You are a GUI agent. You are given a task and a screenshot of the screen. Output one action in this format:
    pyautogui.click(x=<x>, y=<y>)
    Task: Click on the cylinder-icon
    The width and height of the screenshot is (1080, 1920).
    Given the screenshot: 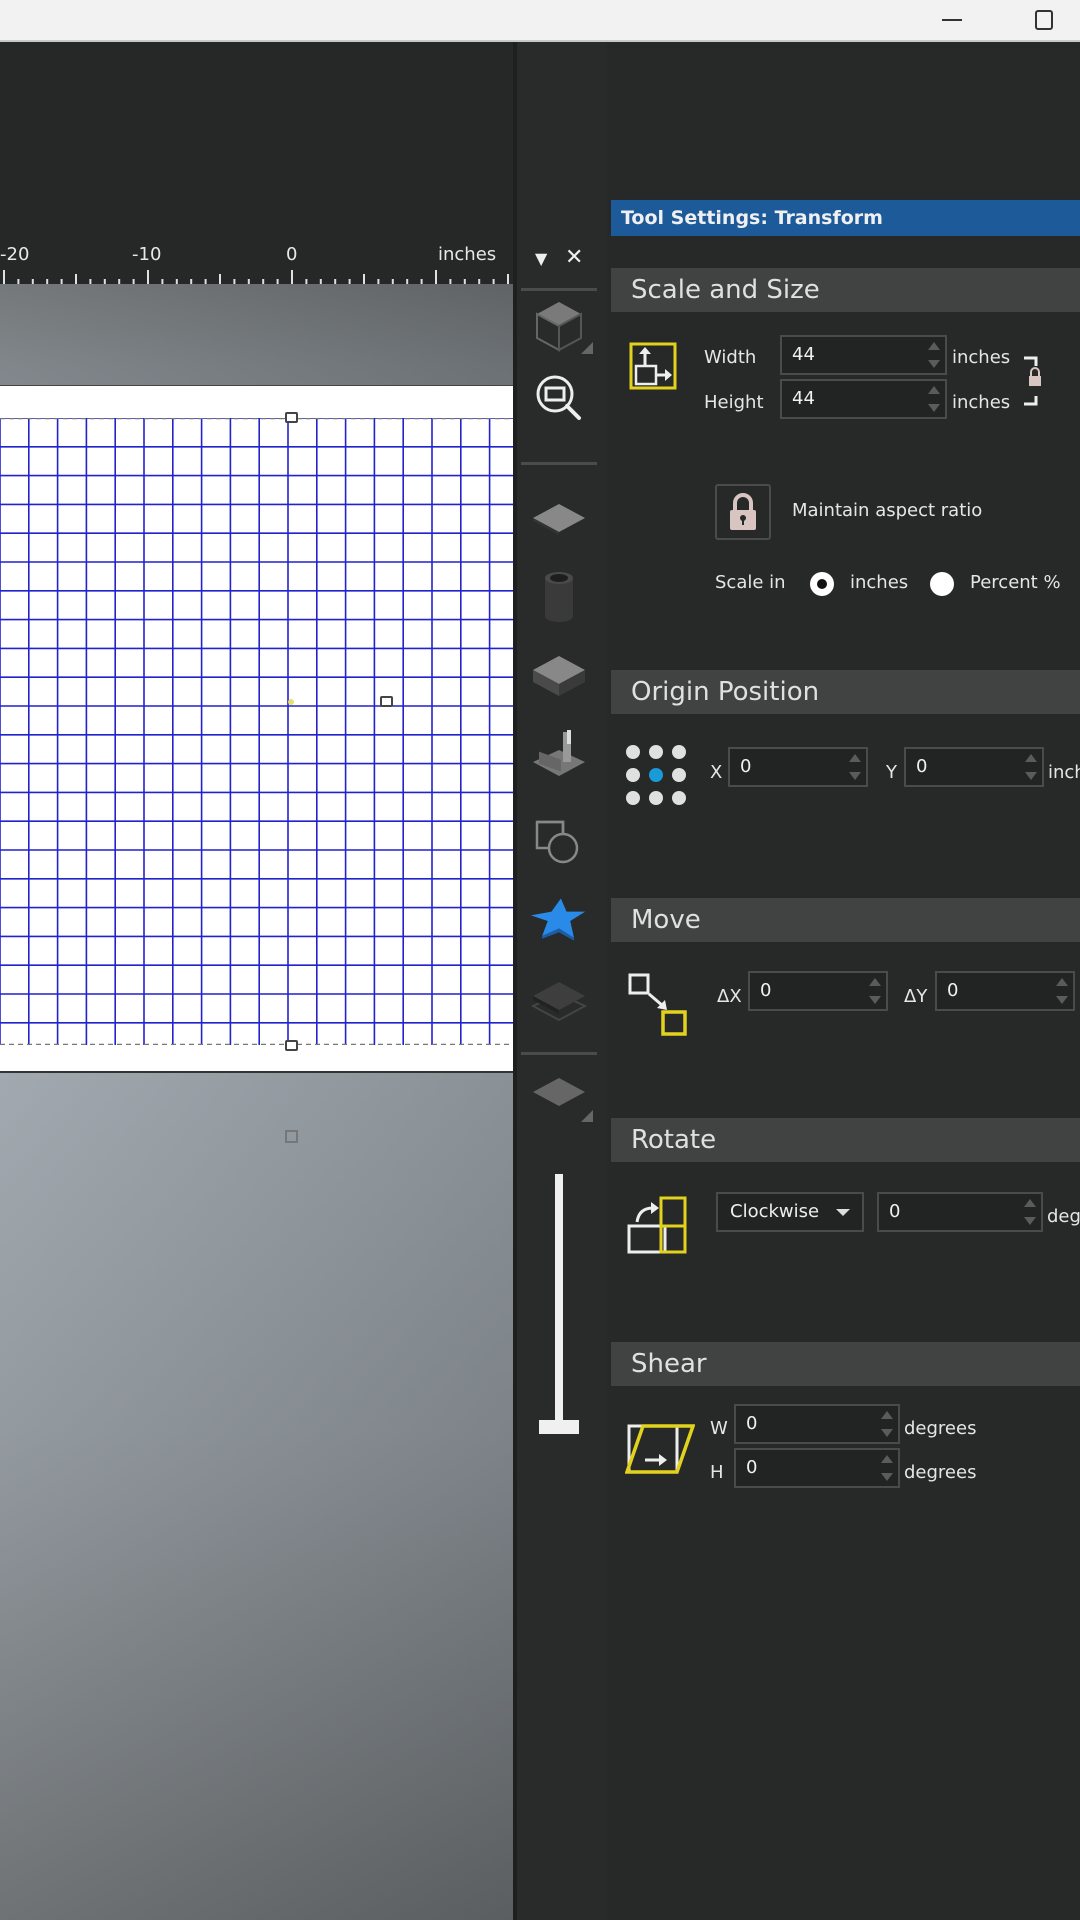 What is the action you would take?
    pyautogui.click(x=559, y=597)
    